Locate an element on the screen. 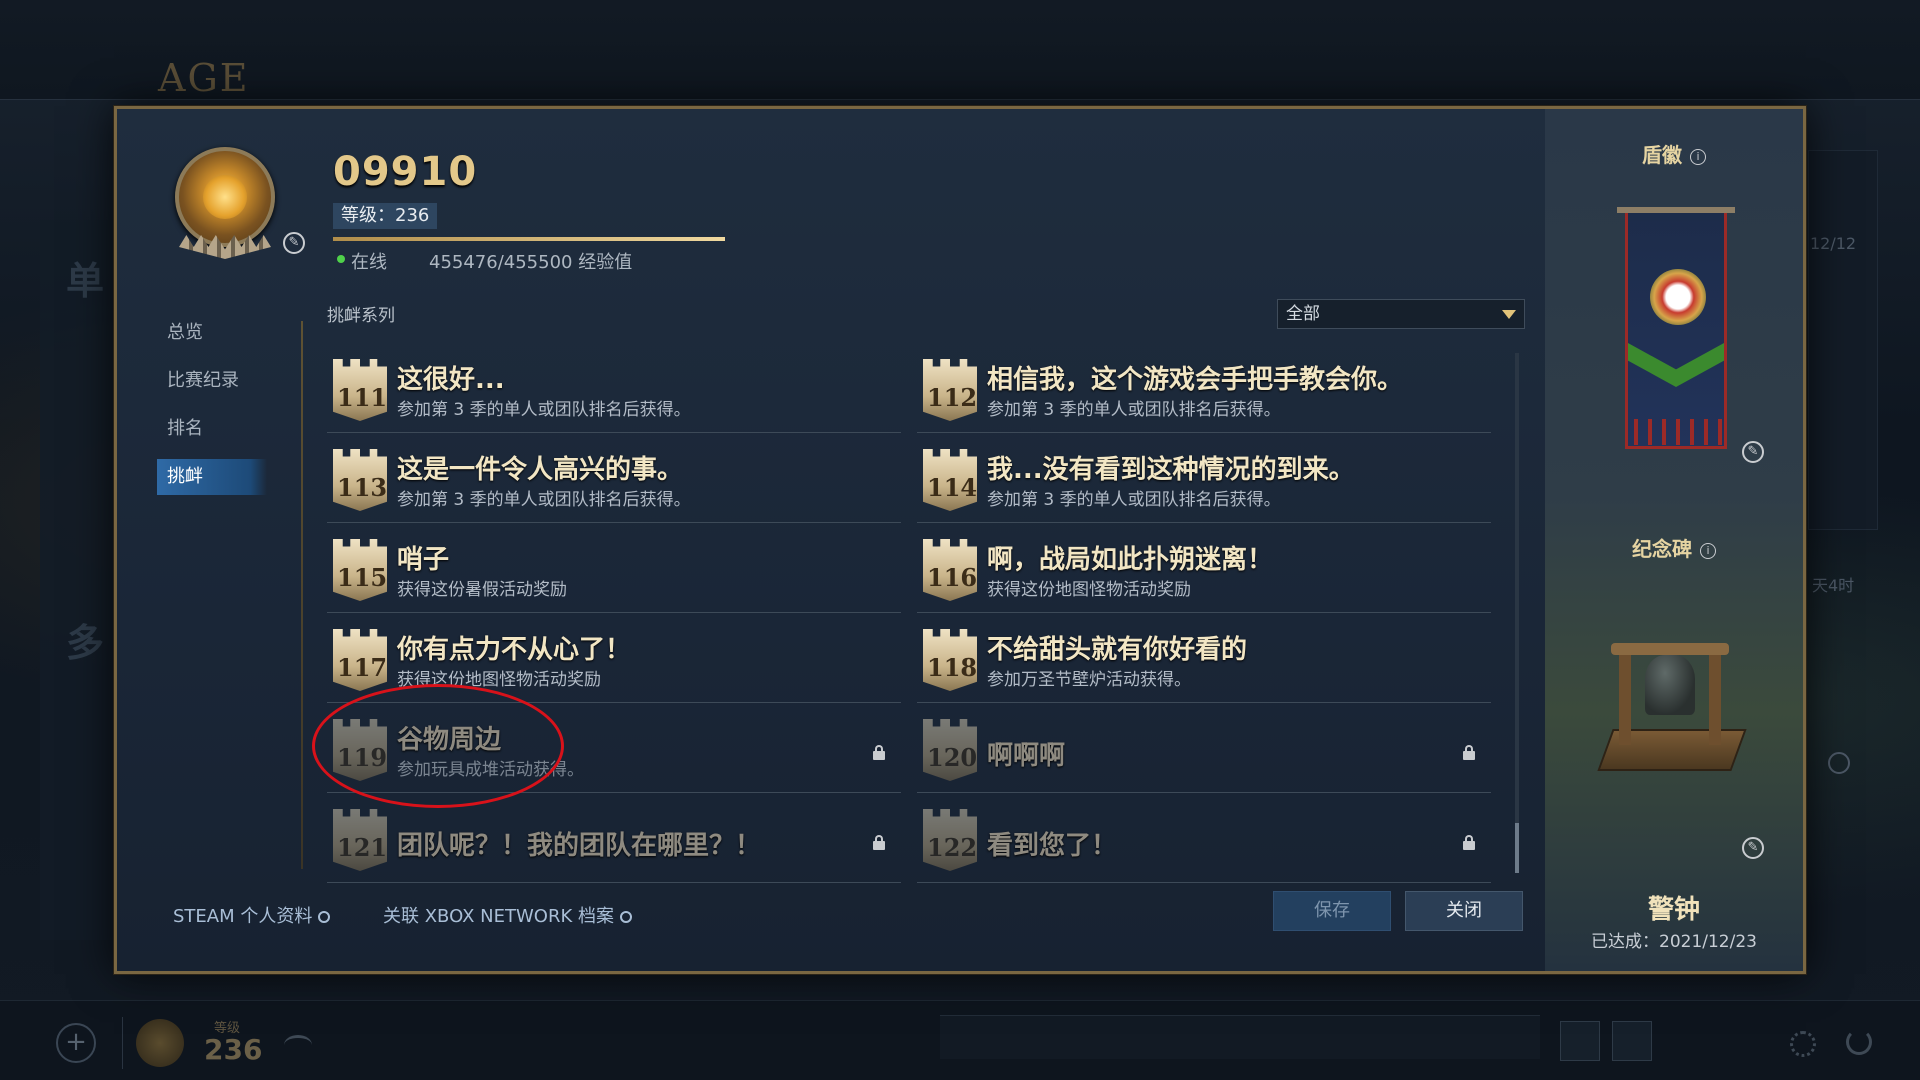  edit-monument-icon: ✎ is located at coordinates (1753, 848).